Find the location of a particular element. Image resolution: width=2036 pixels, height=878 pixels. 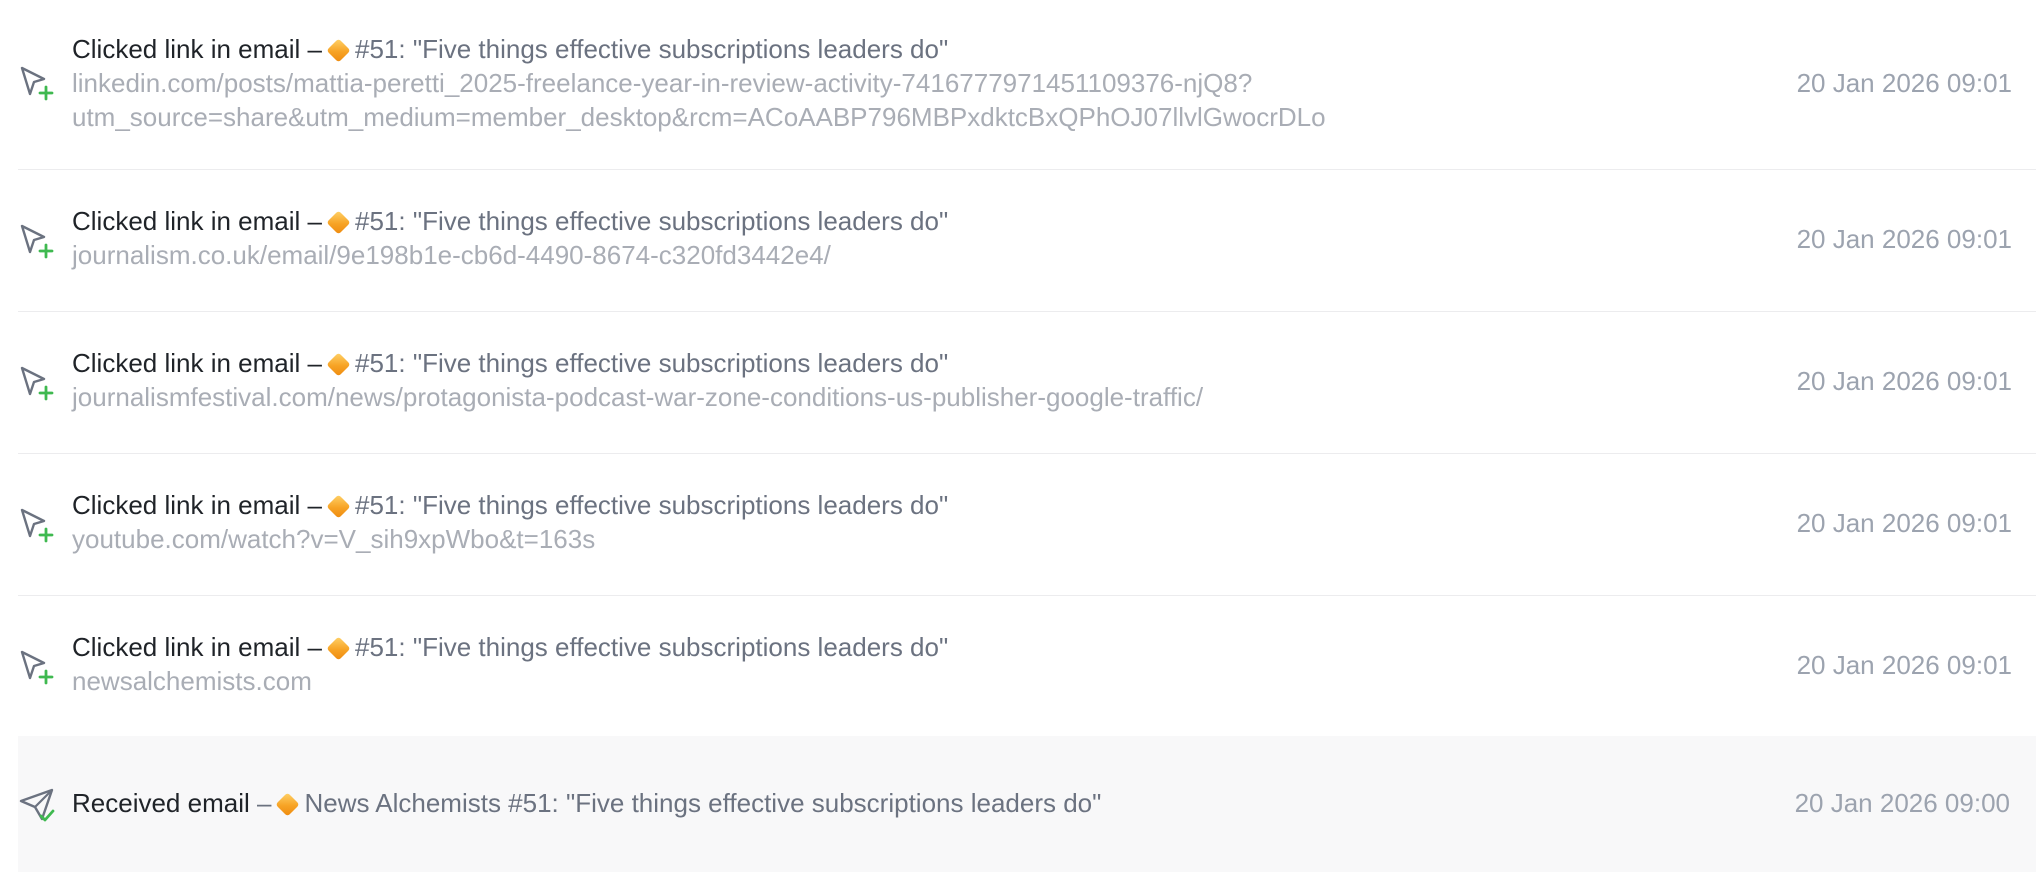

paper-plane-check-icon is located at coordinates (37, 805).